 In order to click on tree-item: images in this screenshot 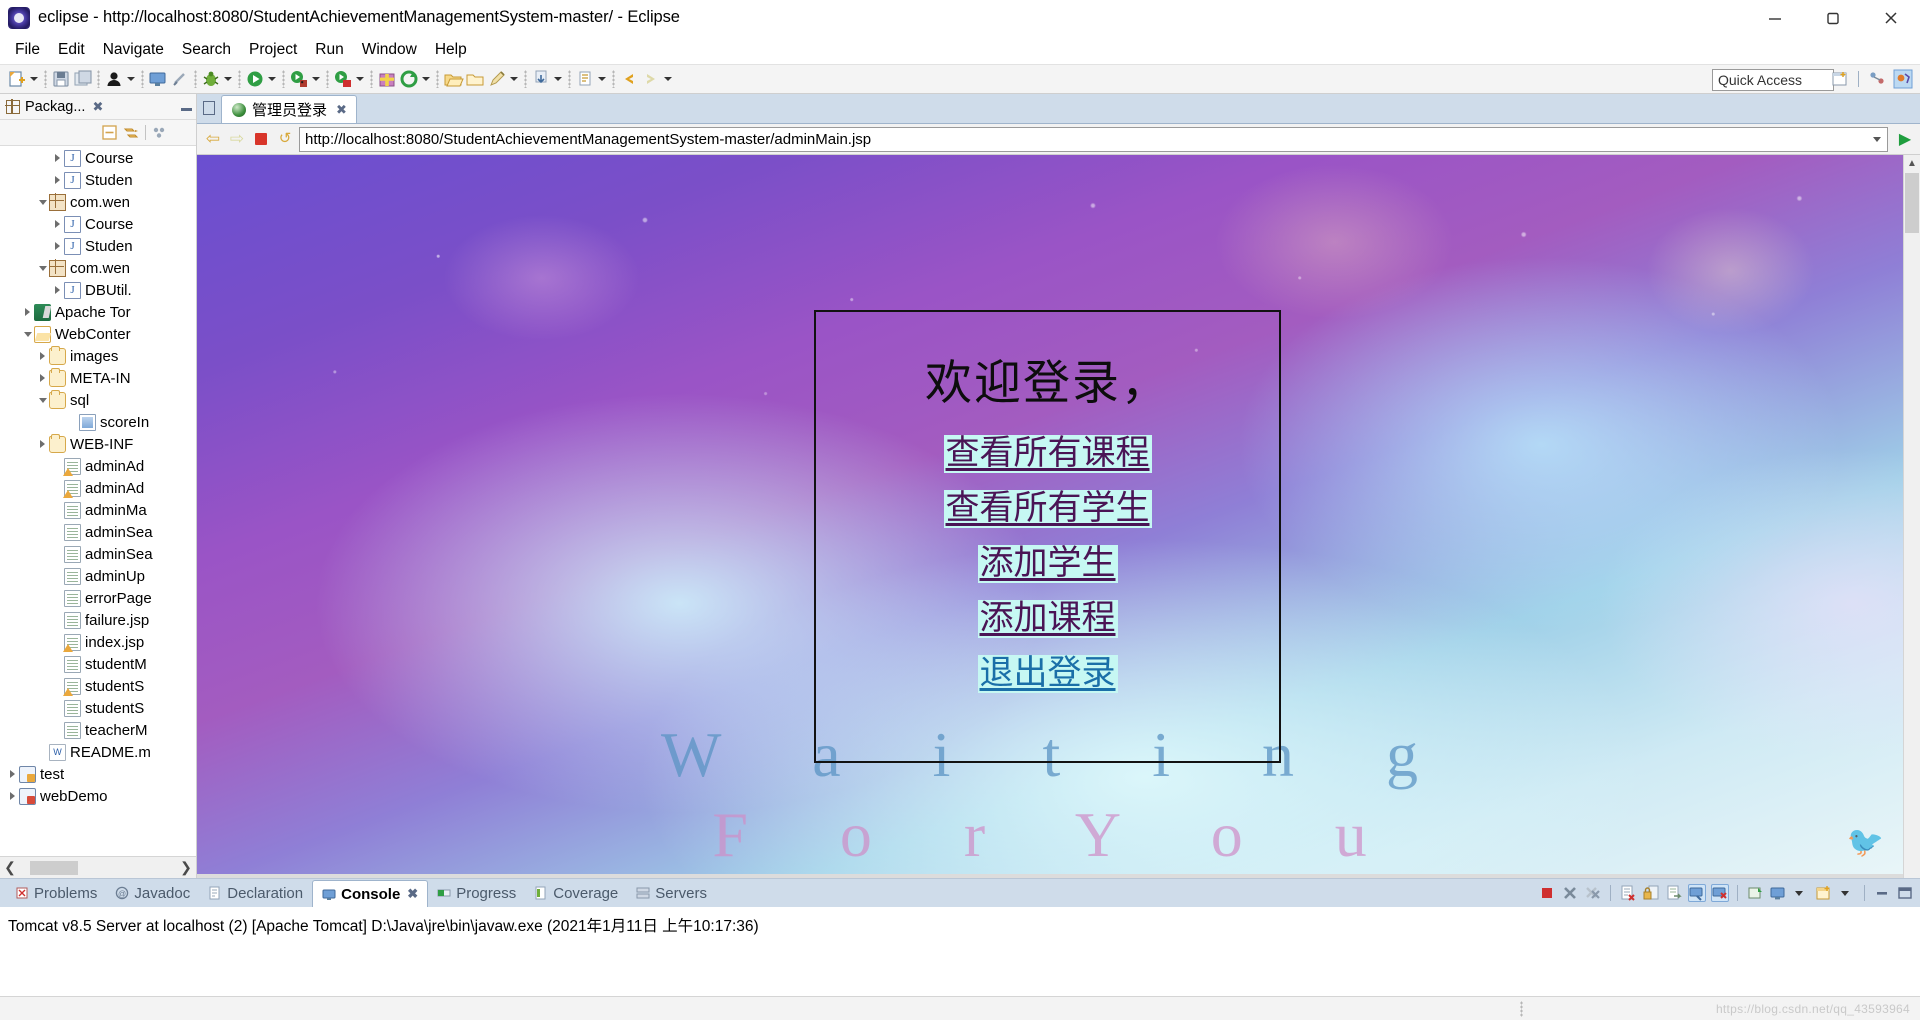, I will do `click(98, 356)`.